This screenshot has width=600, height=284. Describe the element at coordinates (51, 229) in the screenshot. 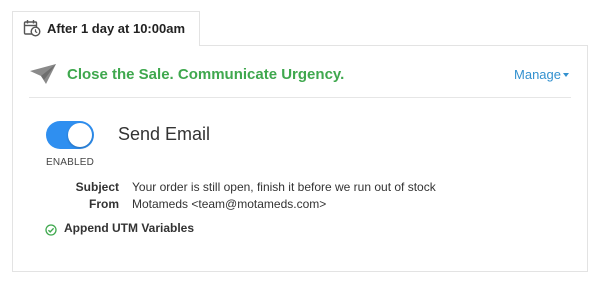

I see `check-circle-icon` at that location.